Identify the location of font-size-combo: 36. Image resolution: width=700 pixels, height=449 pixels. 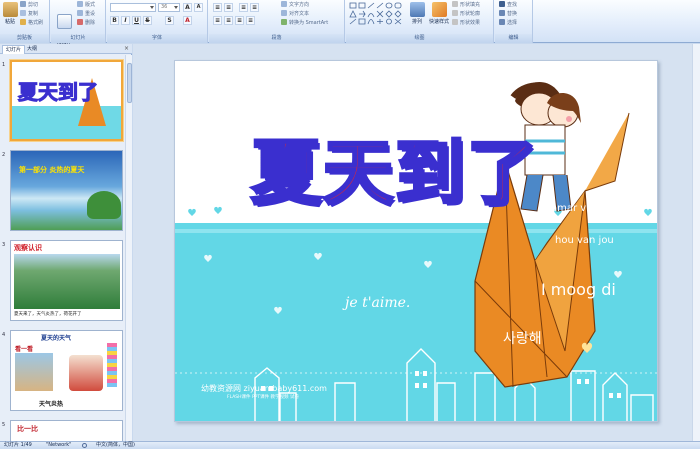
(169, 7).